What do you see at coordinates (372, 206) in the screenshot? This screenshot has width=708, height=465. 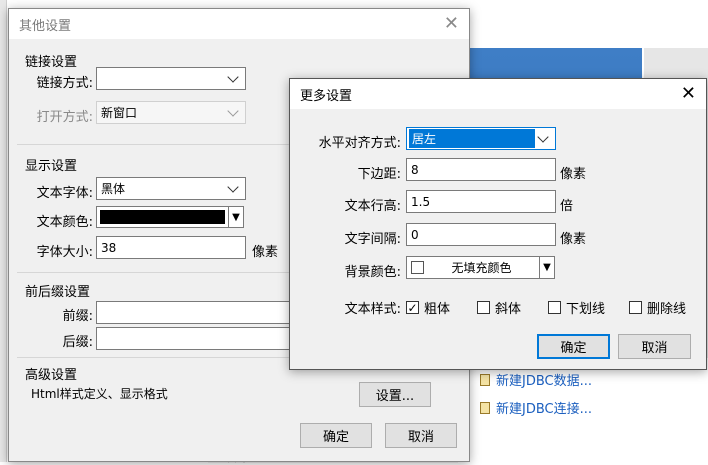 I see `line-height-label: 文本行高:` at bounding box center [372, 206].